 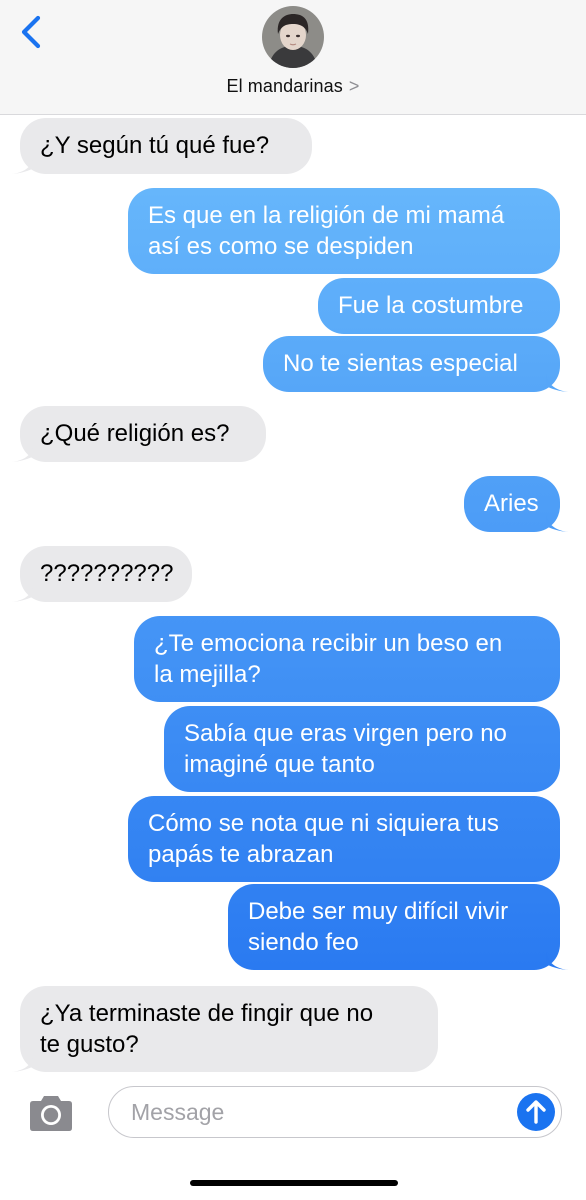 I want to click on message-text-line: te gusto?, so click(x=89, y=1044).